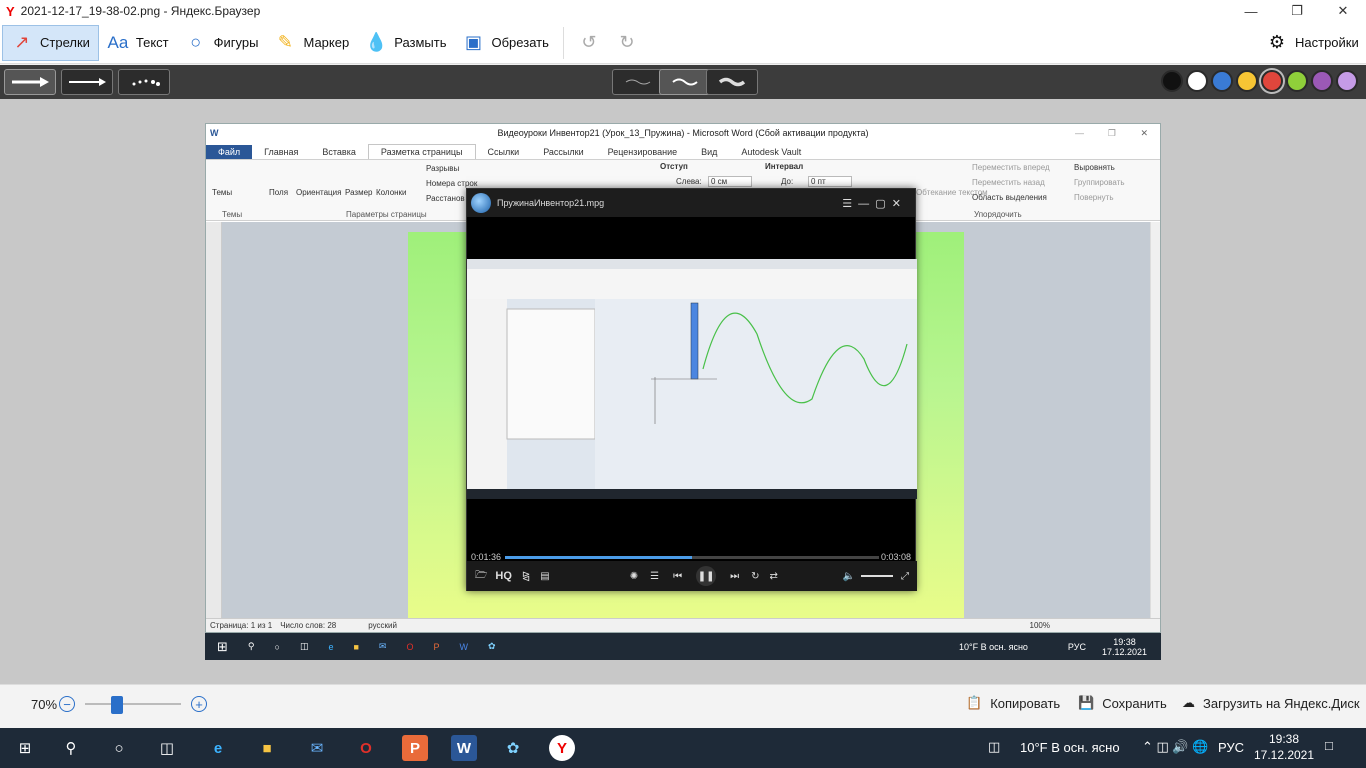 The image size is (1366, 768). I want to click on upload-disk-button: ☁ Загрузить на Яндекс.Диск, so click(1271, 703).